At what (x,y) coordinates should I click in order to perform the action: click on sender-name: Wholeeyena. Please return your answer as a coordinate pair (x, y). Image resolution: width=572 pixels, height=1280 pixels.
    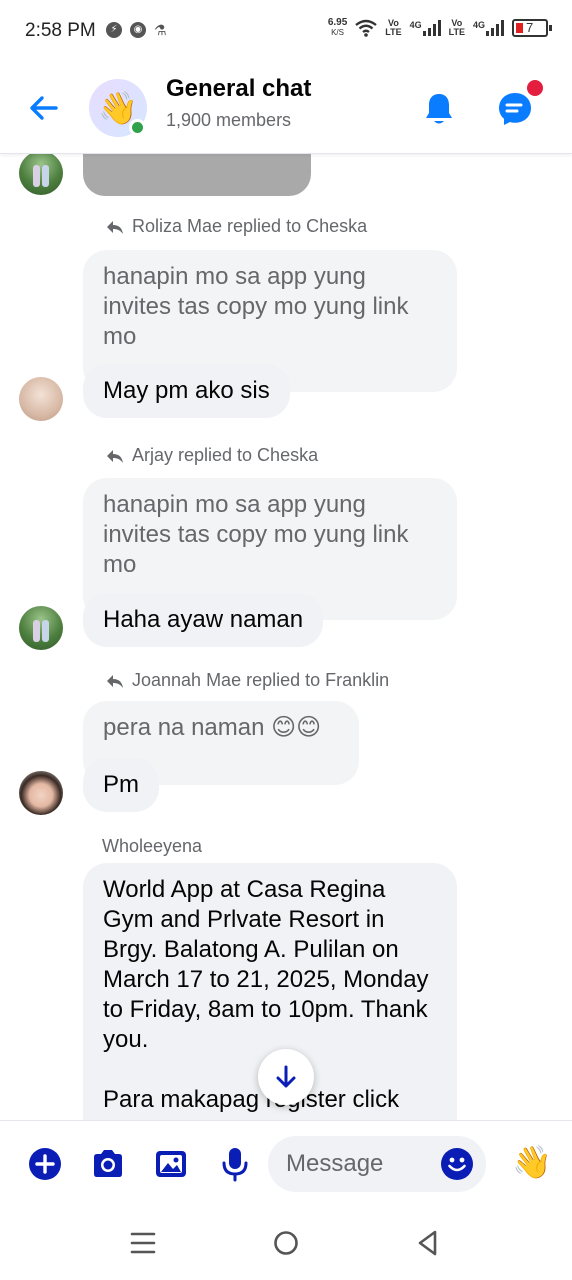
    Looking at the image, I should click on (152, 846).